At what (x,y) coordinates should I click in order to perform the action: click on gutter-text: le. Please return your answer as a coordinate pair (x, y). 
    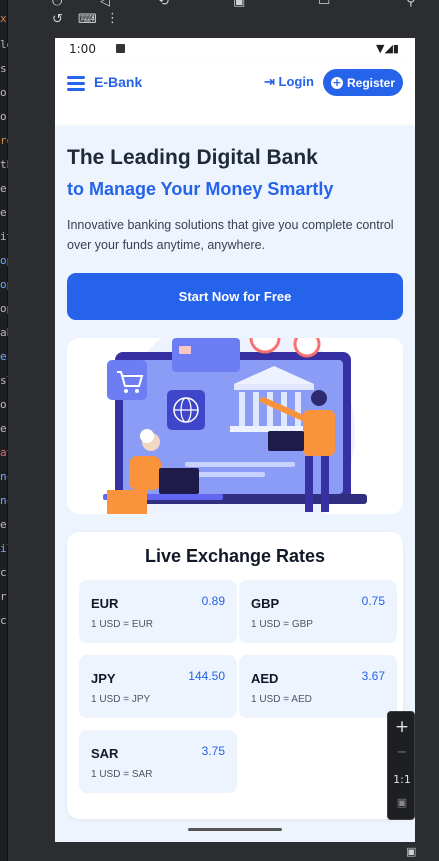
    Looking at the image, I should click on (4, 44).